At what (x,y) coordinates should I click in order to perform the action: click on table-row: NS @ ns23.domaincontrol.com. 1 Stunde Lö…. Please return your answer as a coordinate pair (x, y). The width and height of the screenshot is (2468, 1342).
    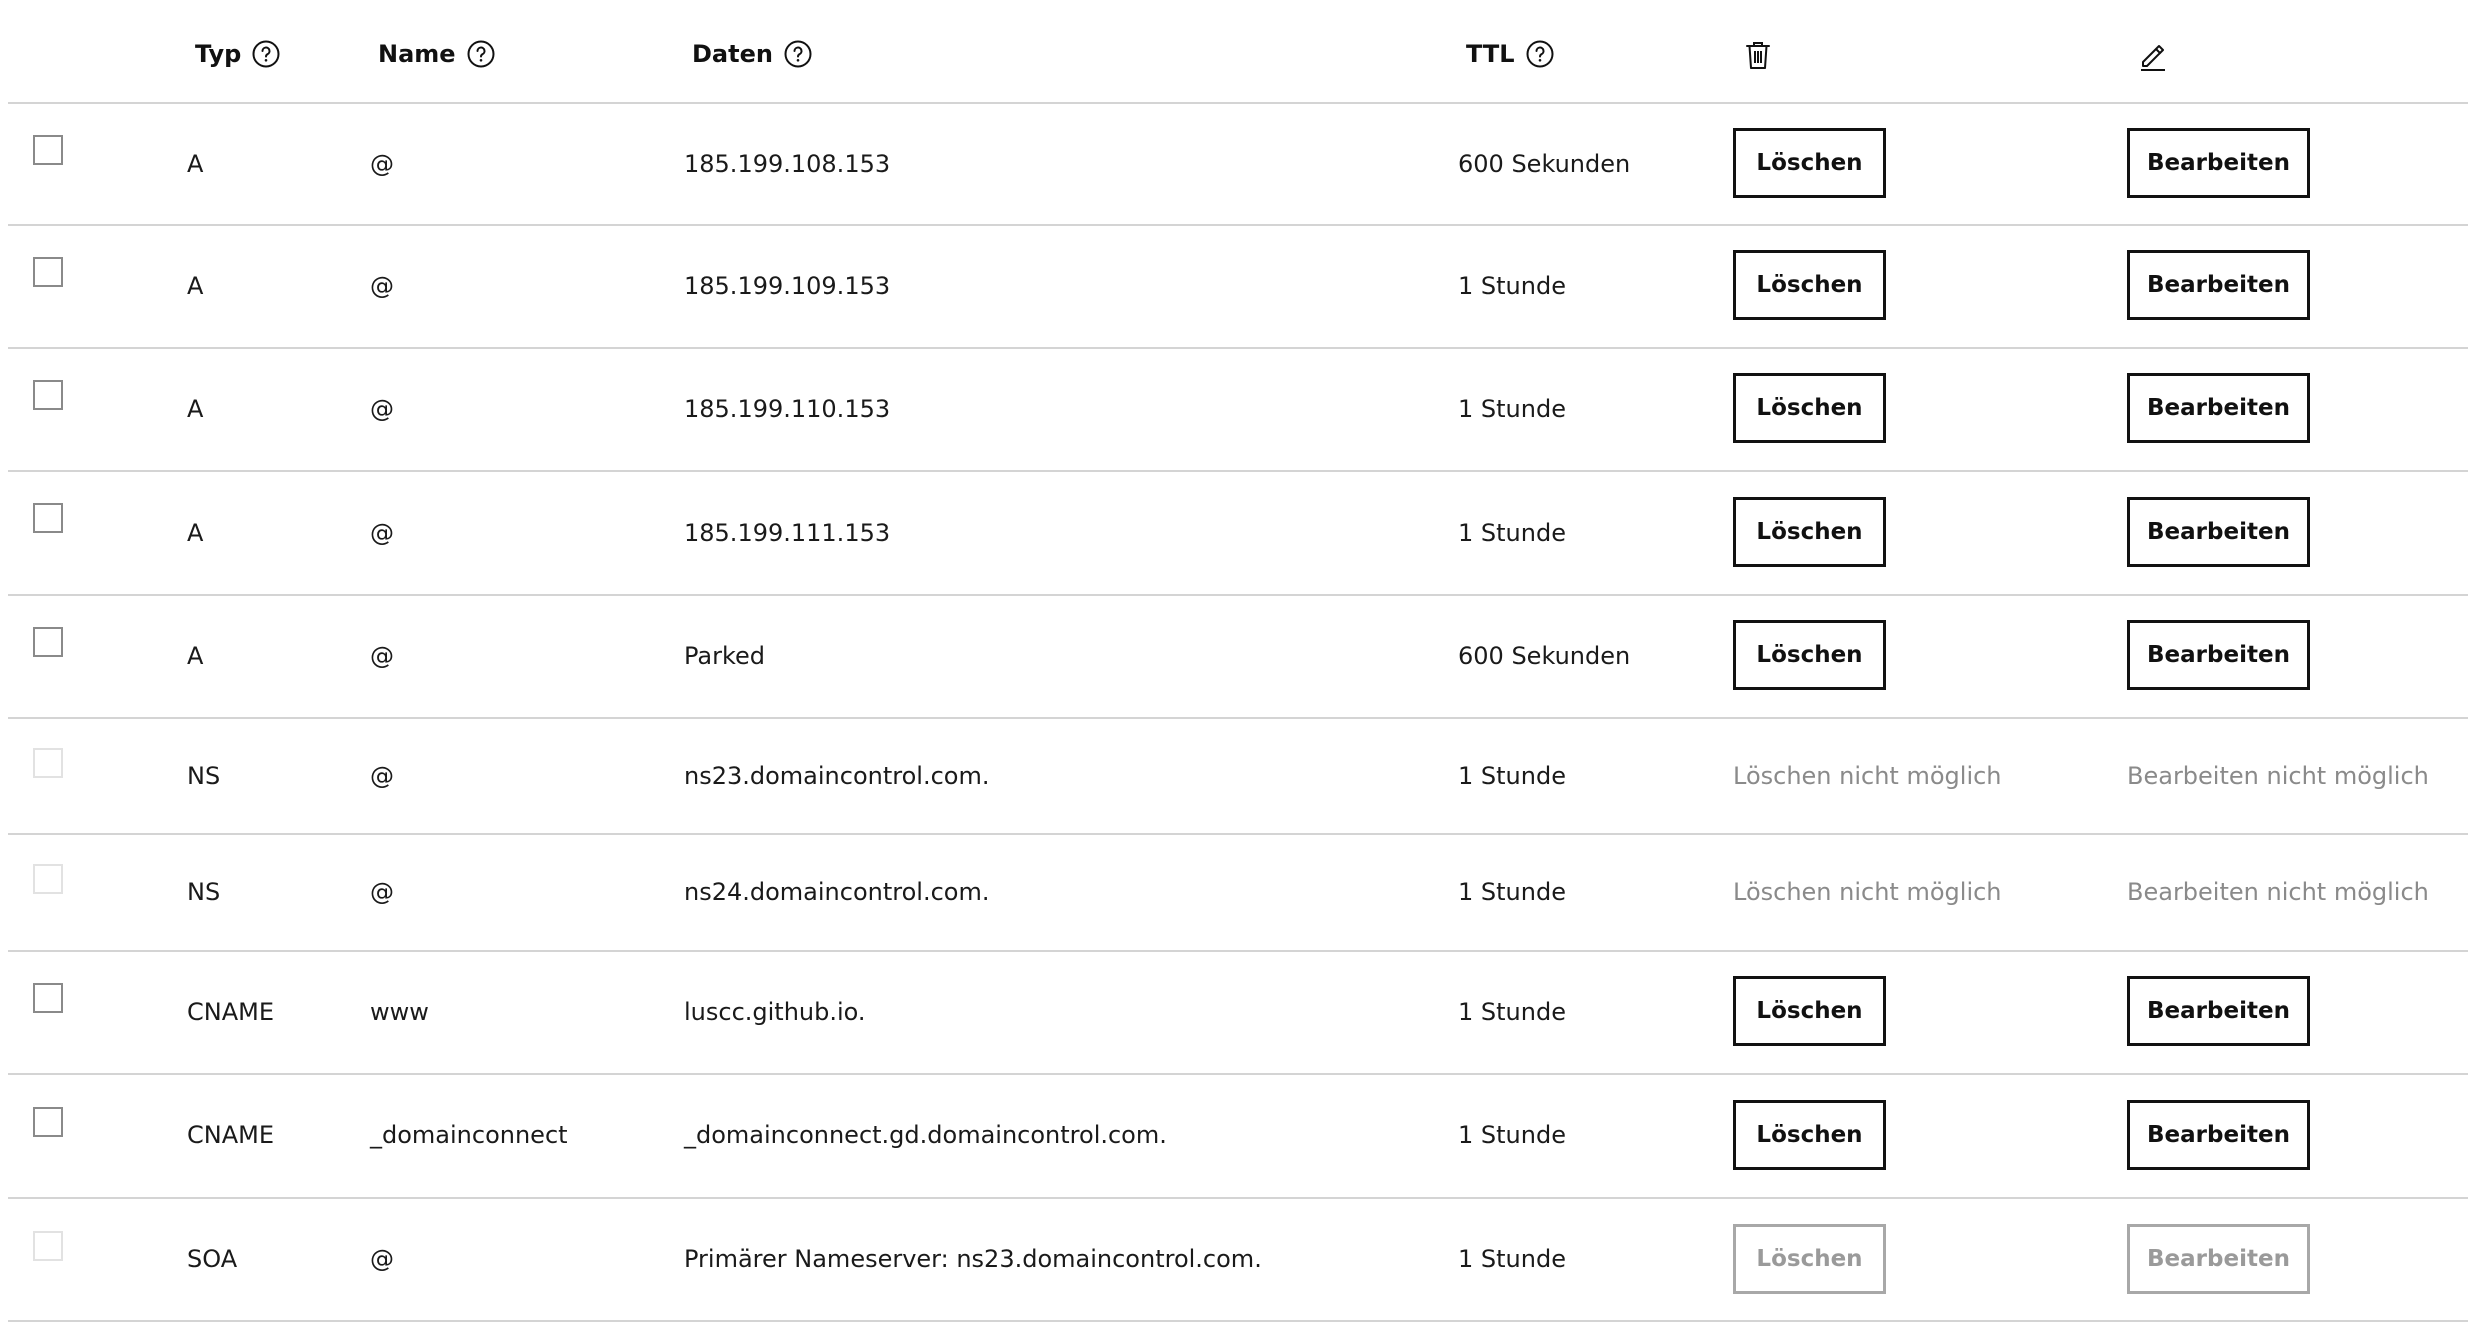
    Looking at the image, I should click on (1238, 777).